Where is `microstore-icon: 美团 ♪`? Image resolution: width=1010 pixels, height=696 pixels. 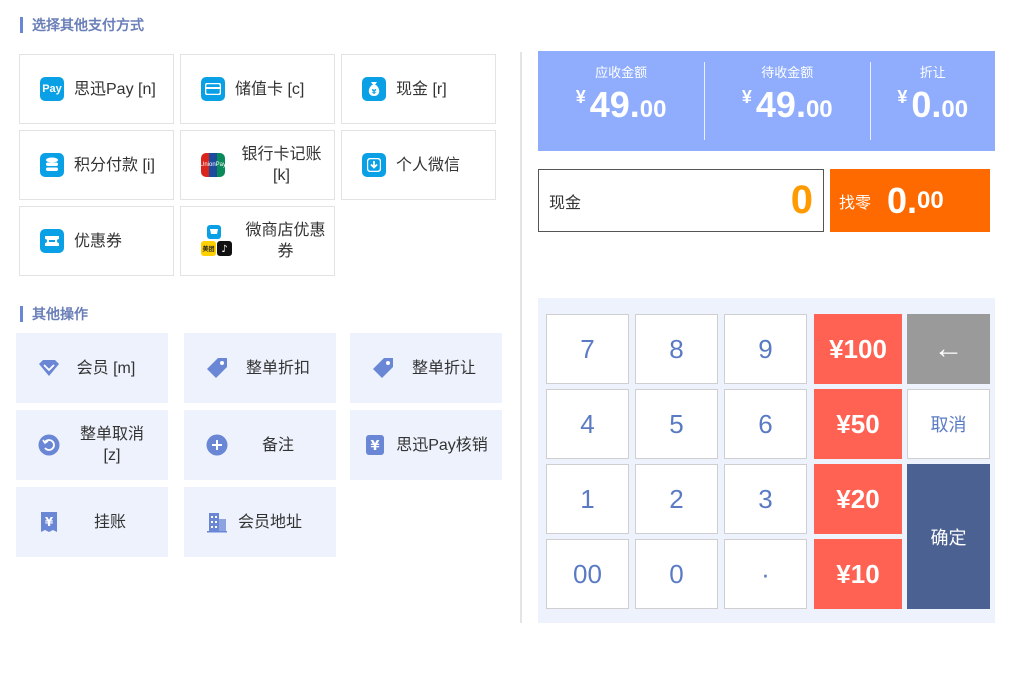 microstore-icon: 美团 ♪ is located at coordinates (217, 241).